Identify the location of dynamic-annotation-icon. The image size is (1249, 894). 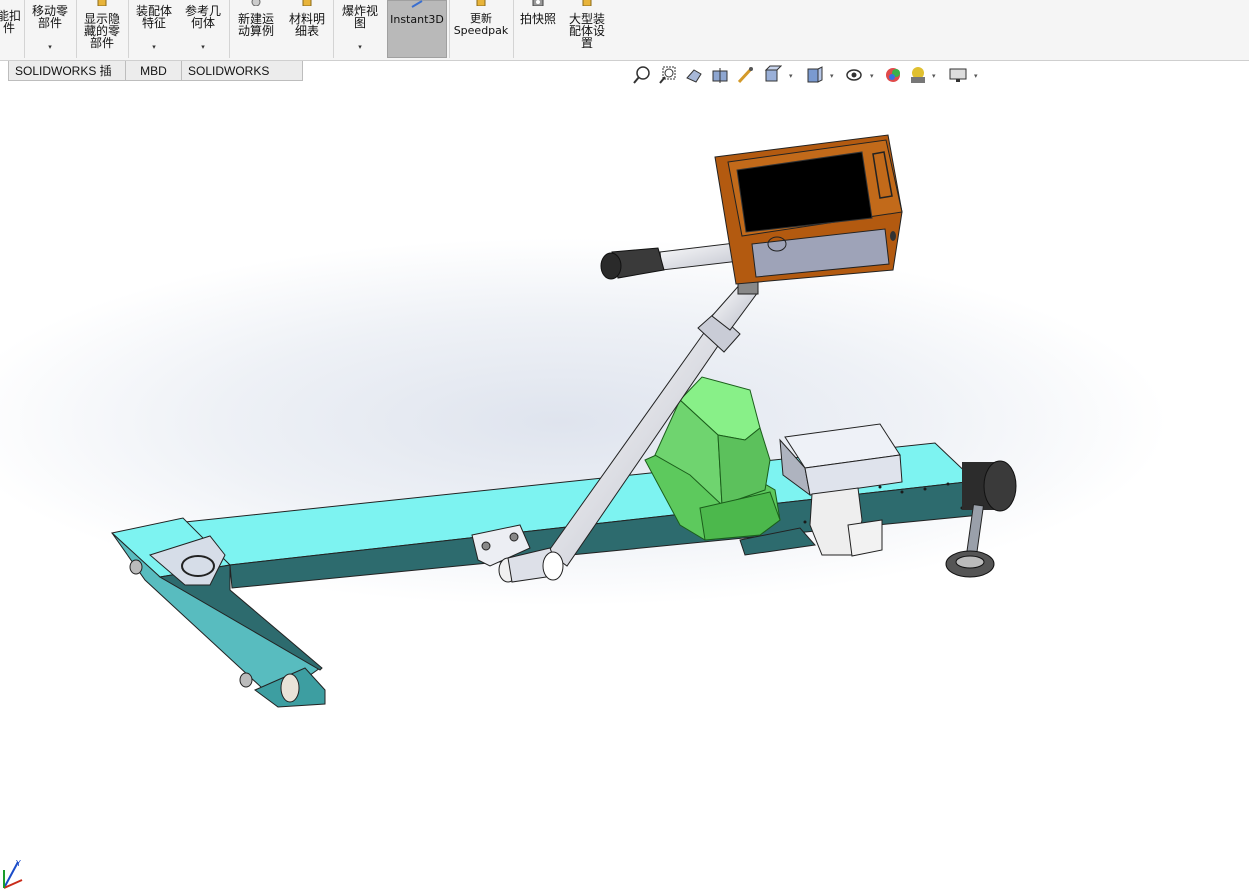
(746, 75).